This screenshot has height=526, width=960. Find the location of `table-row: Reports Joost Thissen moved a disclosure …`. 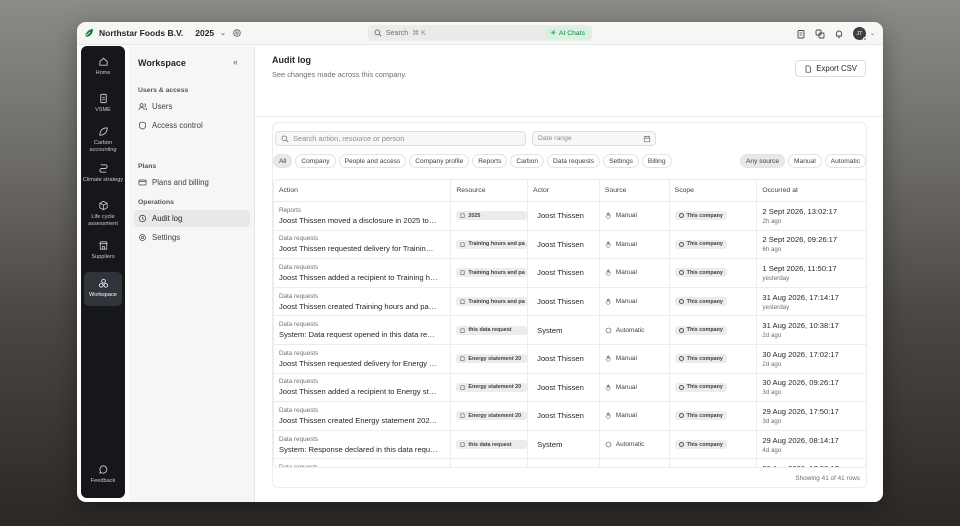

table-row: Reports Joost Thissen moved a disclosure … is located at coordinates (570, 216).